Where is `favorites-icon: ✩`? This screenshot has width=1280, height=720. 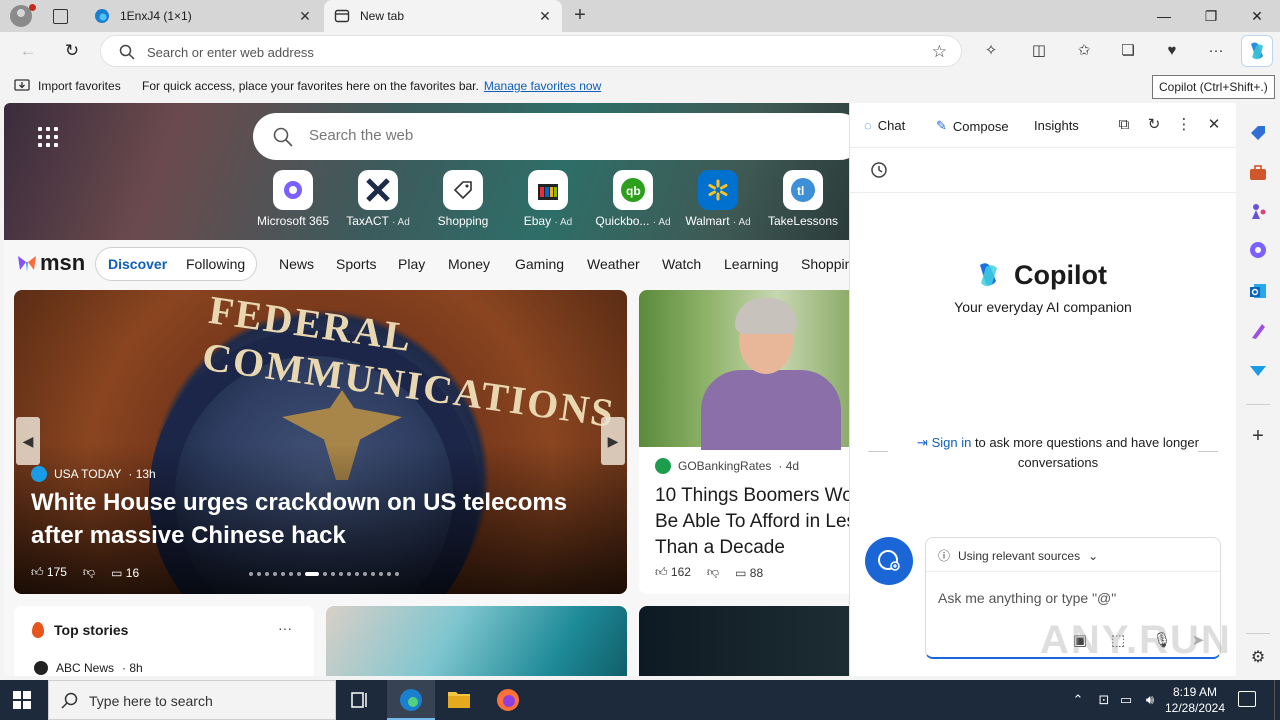
favorites-icon: ✩ is located at coordinates (1084, 51).